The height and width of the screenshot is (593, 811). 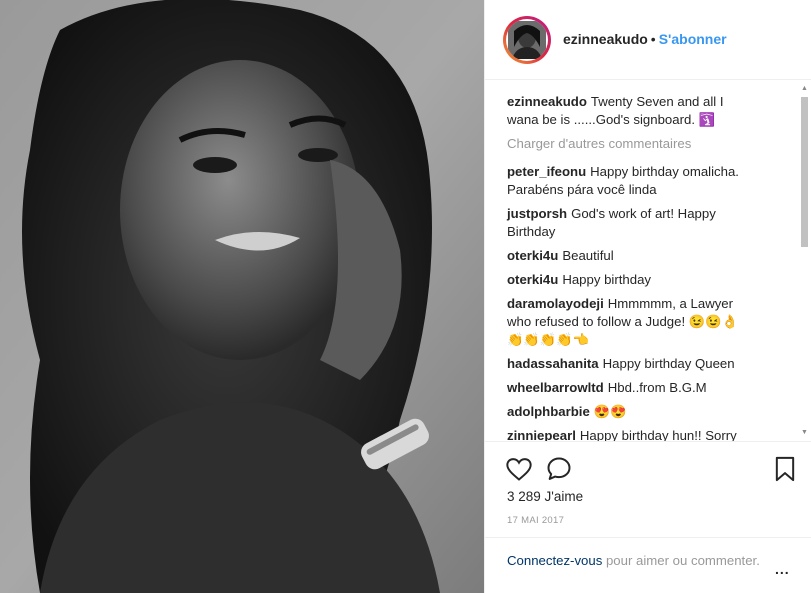 What do you see at coordinates (693, 39) in the screenshot?
I see `follow-button: S'abonner` at bounding box center [693, 39].